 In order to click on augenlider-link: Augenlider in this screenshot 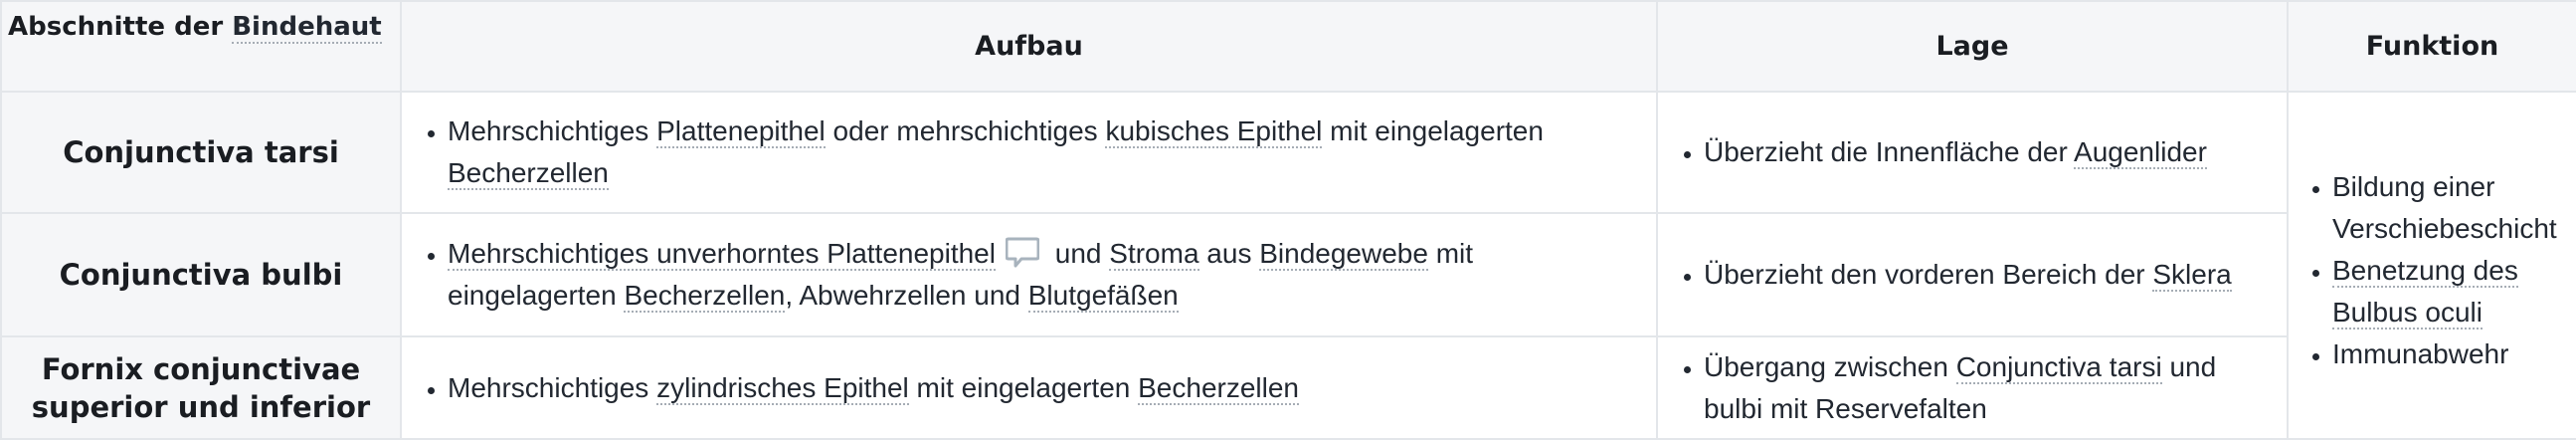, I will do `click(2140, 153)`.